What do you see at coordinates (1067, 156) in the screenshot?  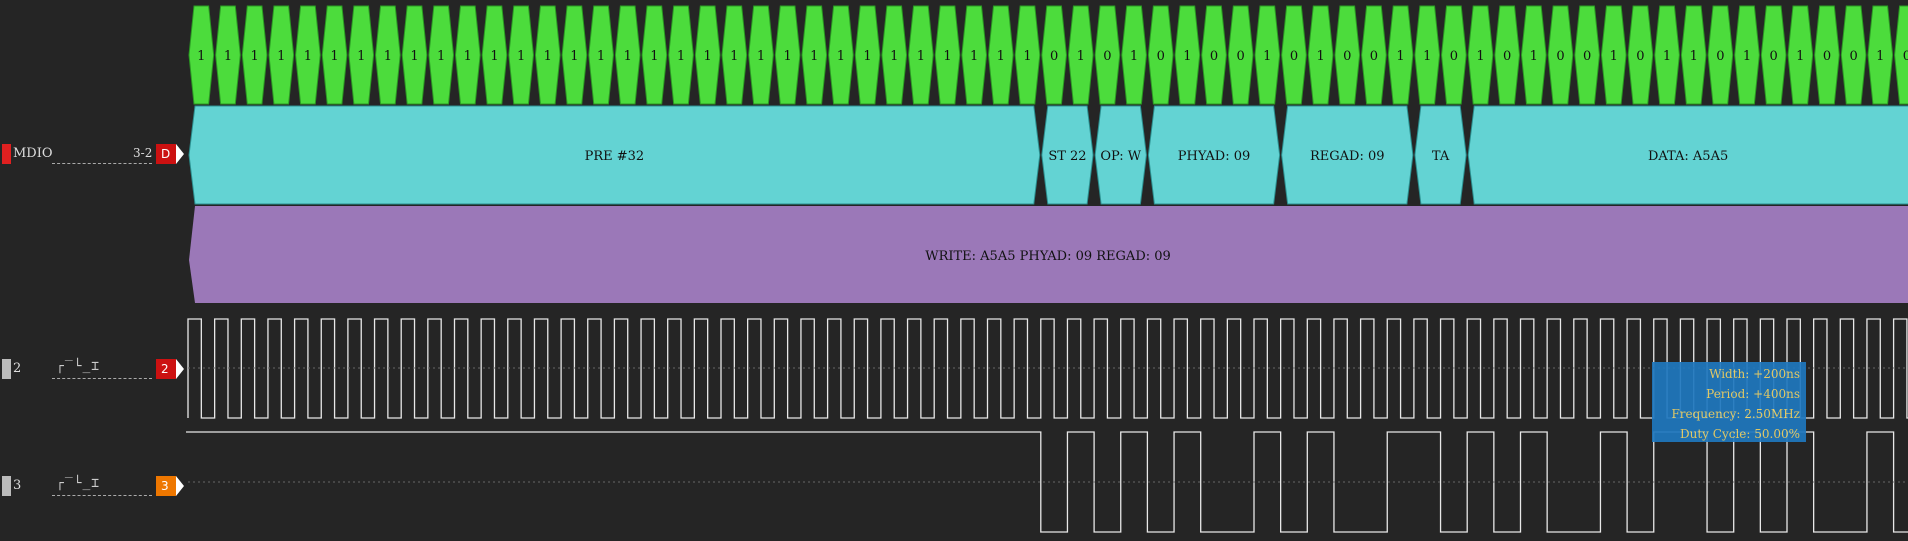 I see `decode-field-label: ST 22` at bounding box center [1067, 156].